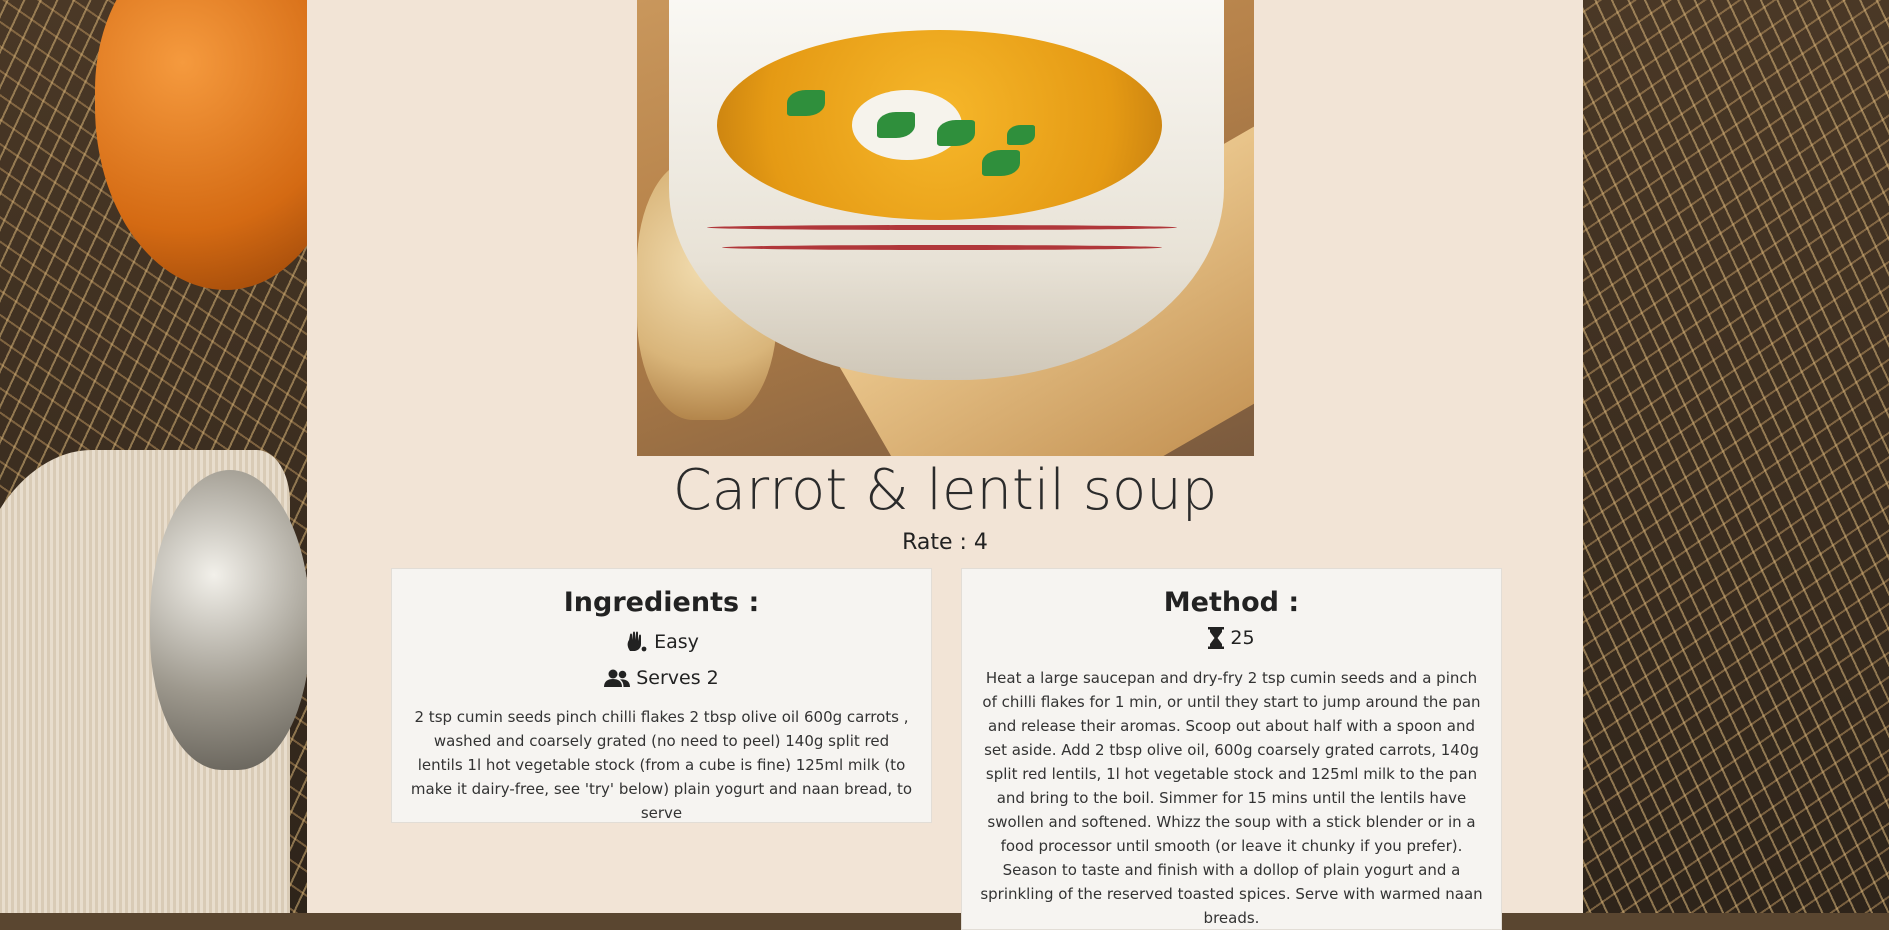 Image resolution: width=1889 pixels, height=930 pixels. What do you see at coordinates (1231, 602) in the screenshot?
I see `method-heading: Method :` at bounding box center [1231, 602].